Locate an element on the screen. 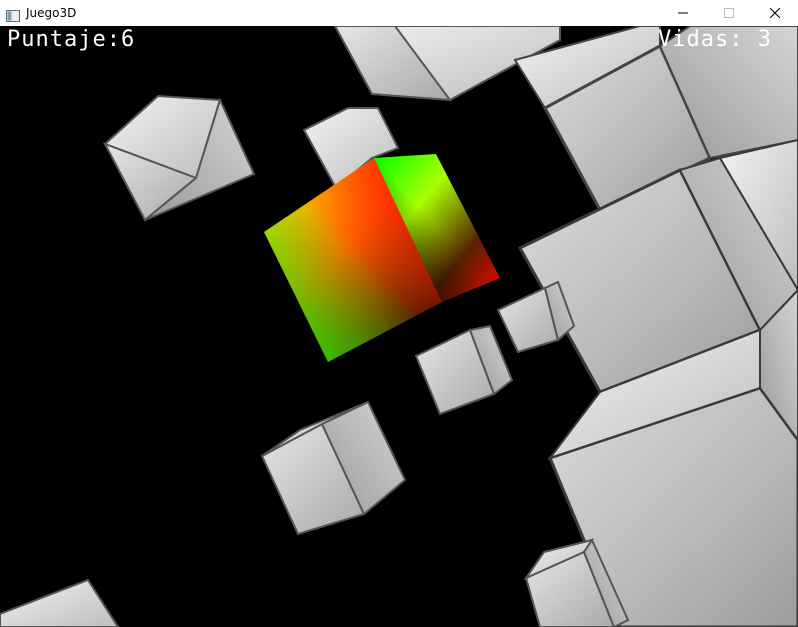 This screenshot has width=798, height=627. minimize-icon is located at coordinates (683, 13).